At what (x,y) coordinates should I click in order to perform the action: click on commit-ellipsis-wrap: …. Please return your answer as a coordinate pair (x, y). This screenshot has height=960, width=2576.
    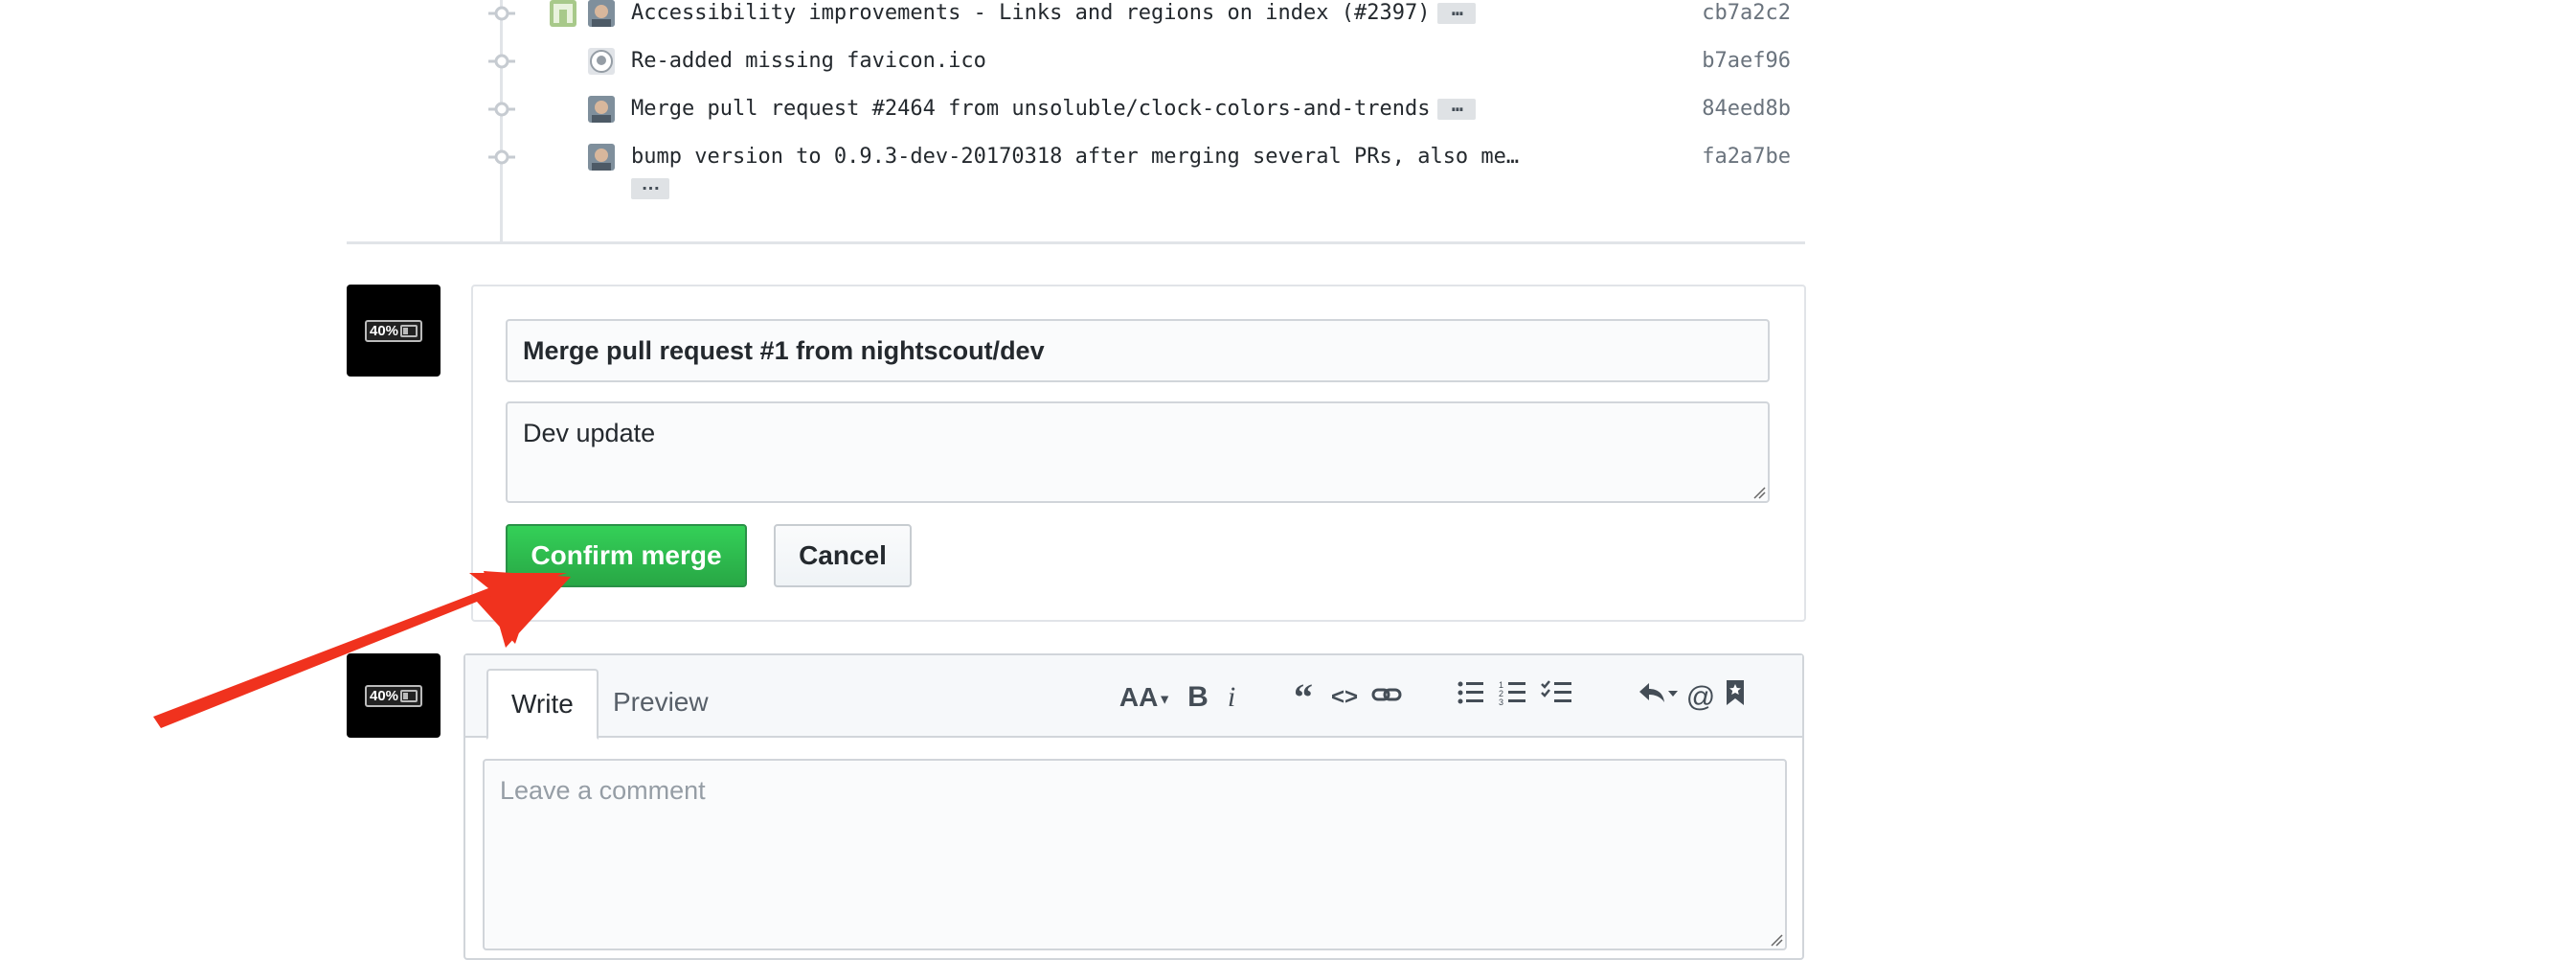
    Looking at the image, I should click on (650, 186).